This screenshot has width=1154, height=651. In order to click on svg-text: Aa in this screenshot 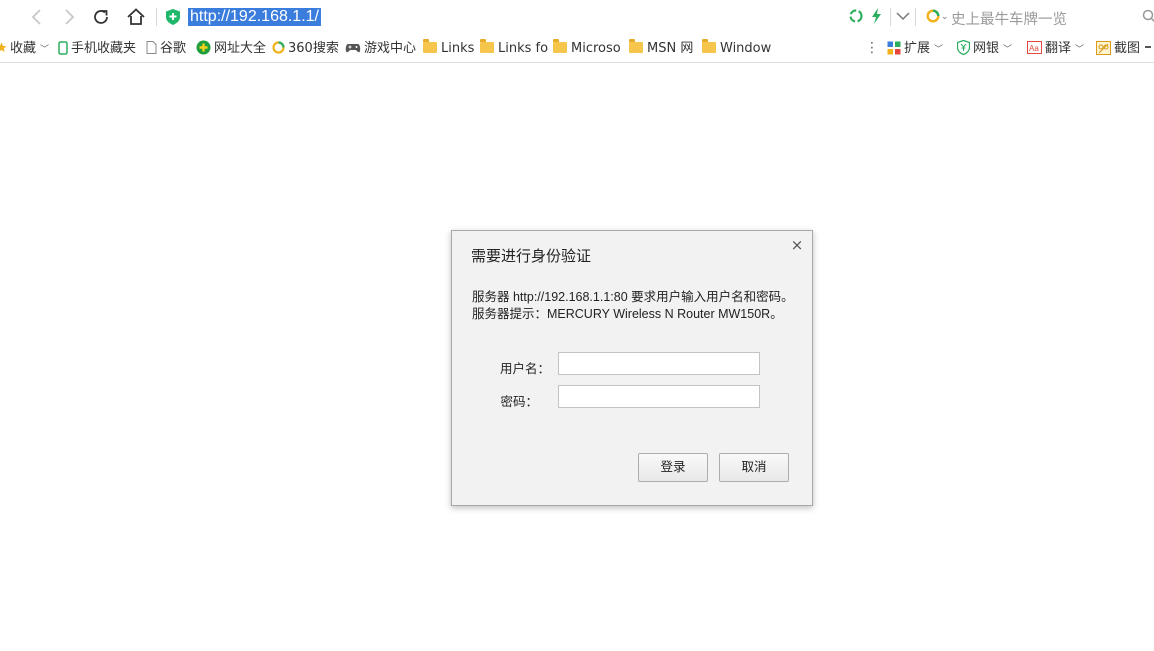, I will do `click(1034, 48)`.